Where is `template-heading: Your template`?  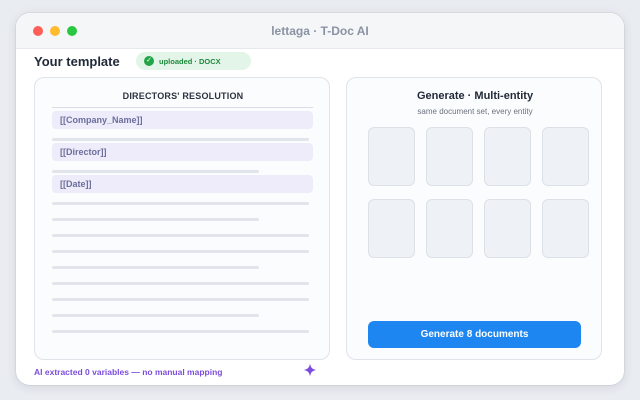 template-heading: Your template is located at coordinates (77, 61).